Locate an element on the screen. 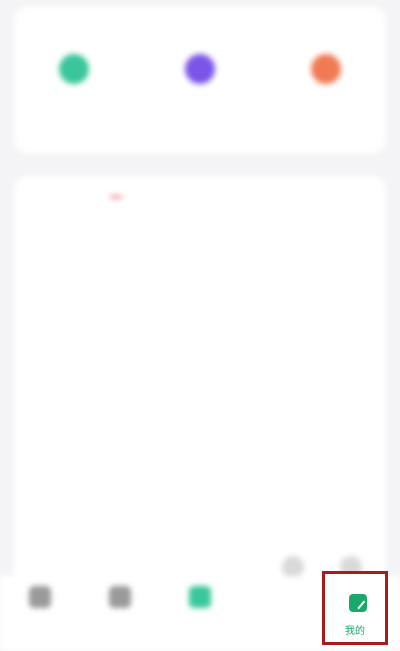 This screenshot has width=400, height=651. tab-mine-label: 我的 is located at coordinates (355, 631).